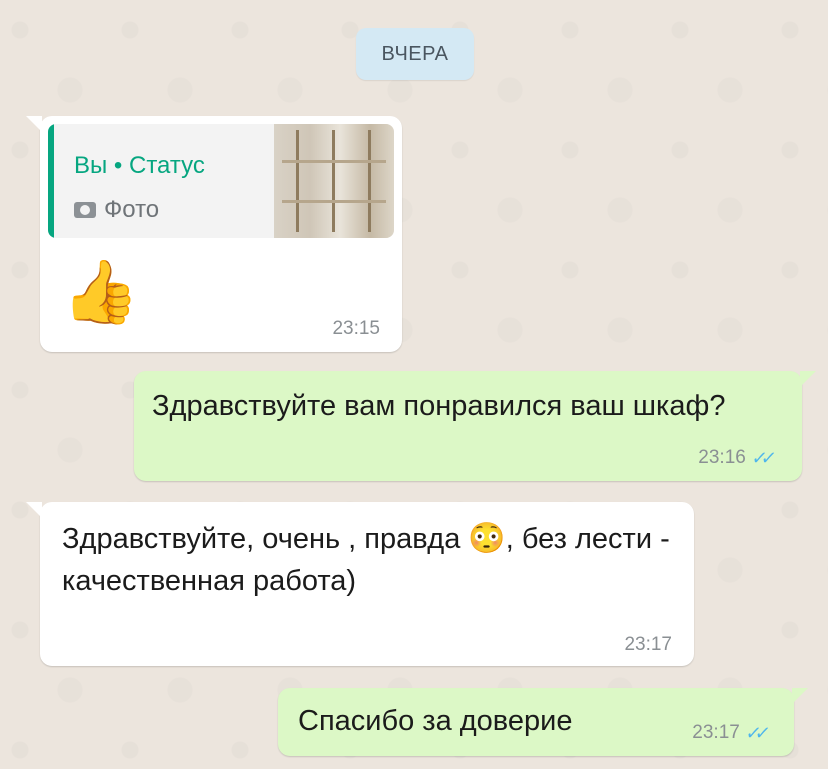  I want to click on message-time: 23:17, so click(648, 645).